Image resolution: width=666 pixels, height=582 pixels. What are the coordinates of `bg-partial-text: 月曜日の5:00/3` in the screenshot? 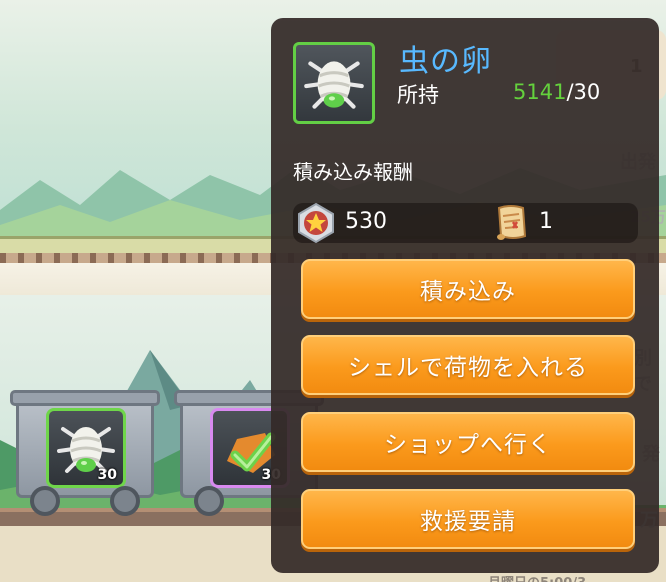 It's located at (537, 577).